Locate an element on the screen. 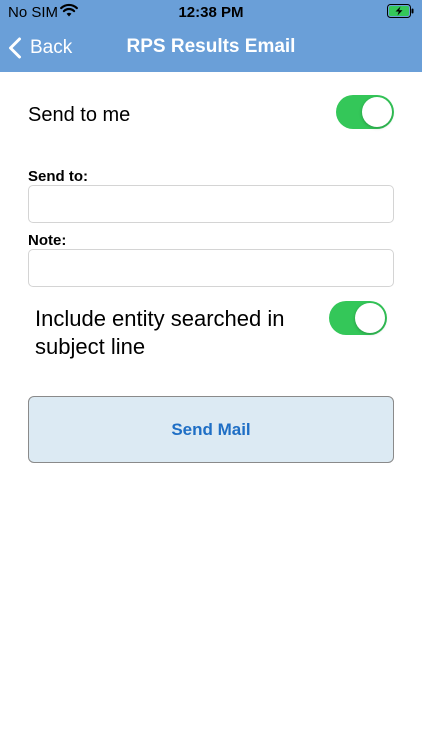  send-to-me-toggle is located at coordinates (365, 112).